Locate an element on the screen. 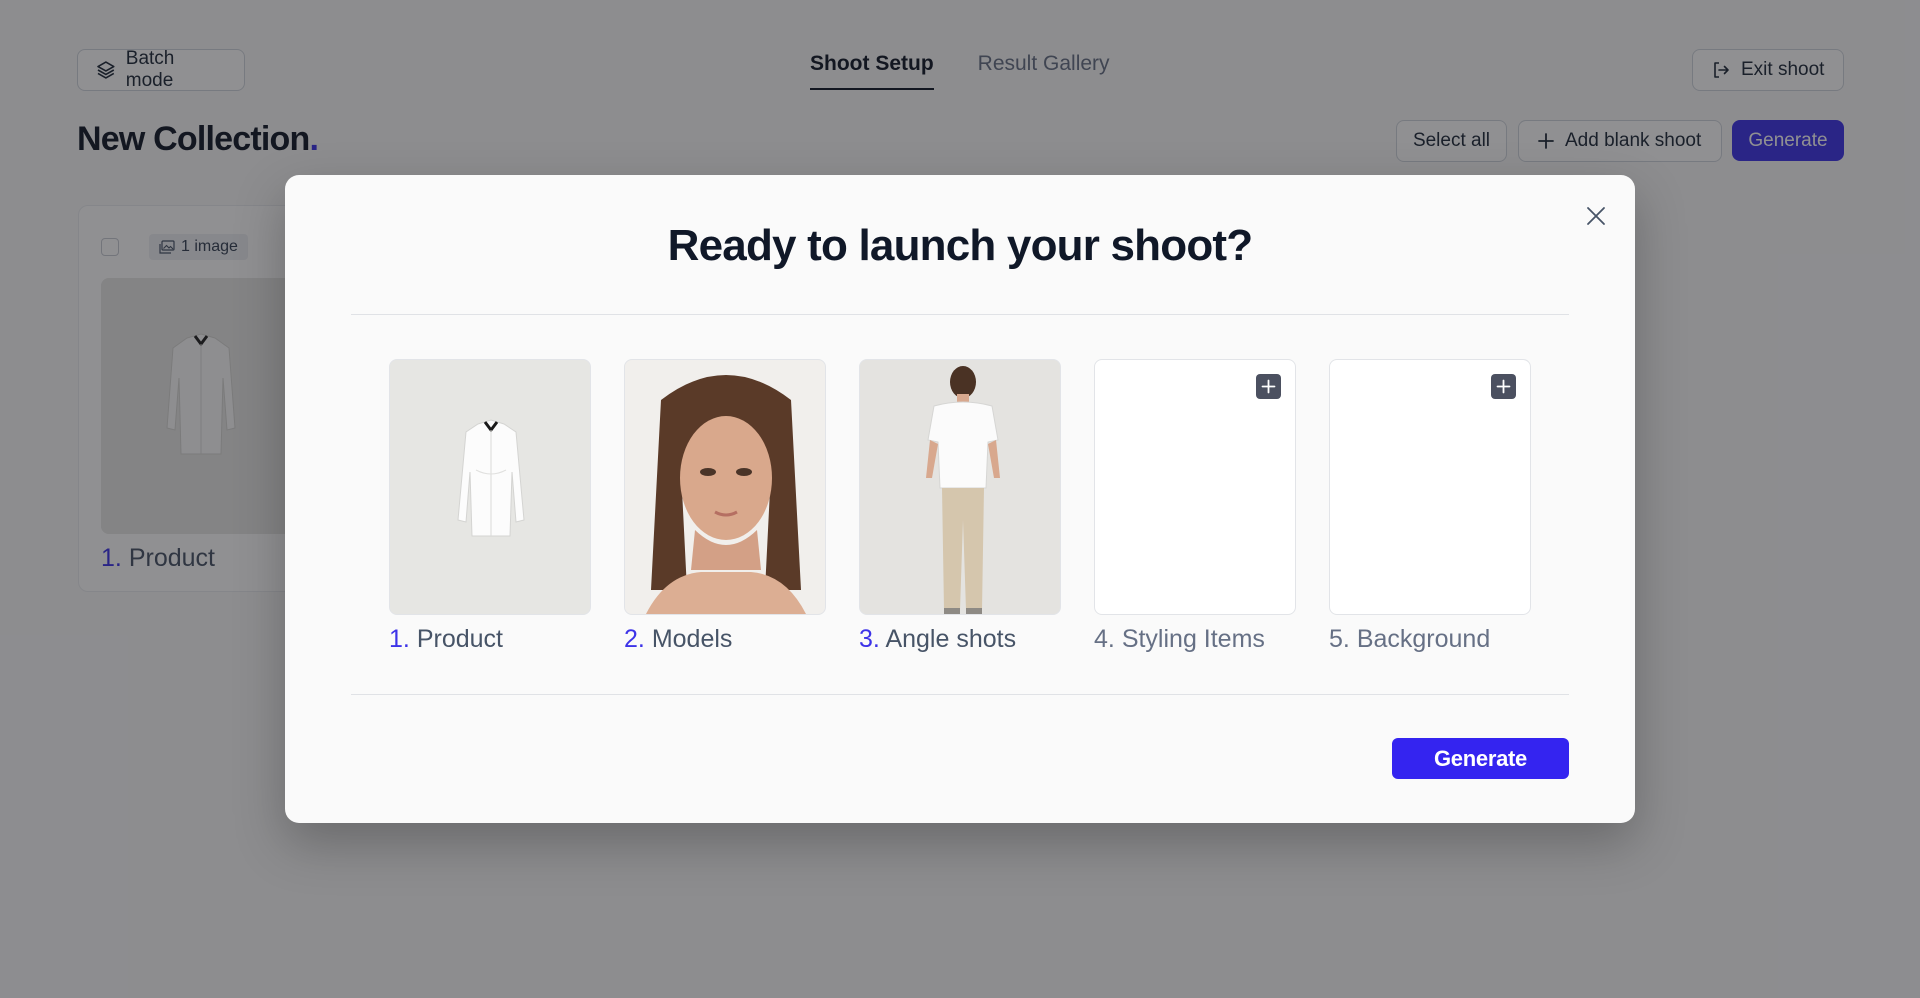  add-background-button is located at coordinates (1503, 386).